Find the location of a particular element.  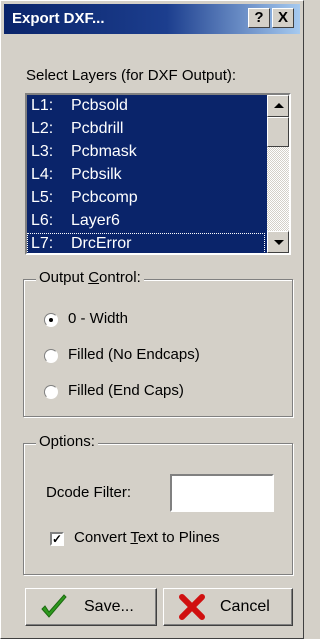

layers-scrollbar is located at coordinates (278, 174).